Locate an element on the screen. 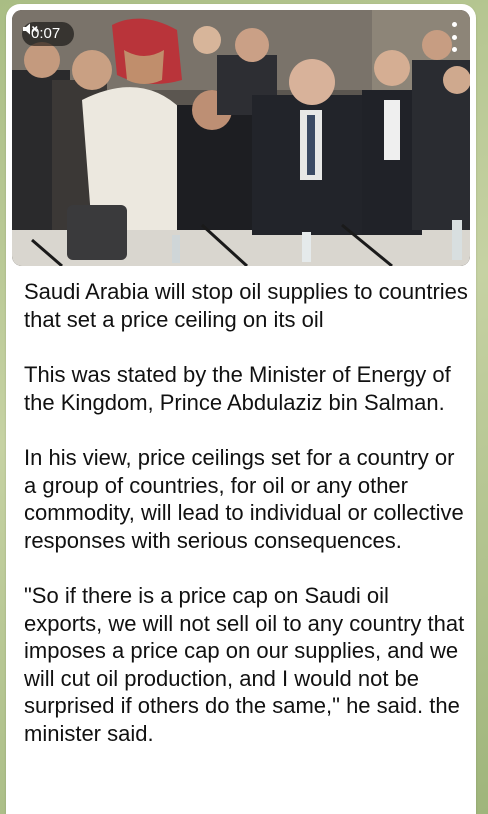 The width and height of the screenshot is (488, 814). more-vertical-icon is located at coordinates (454, 37).